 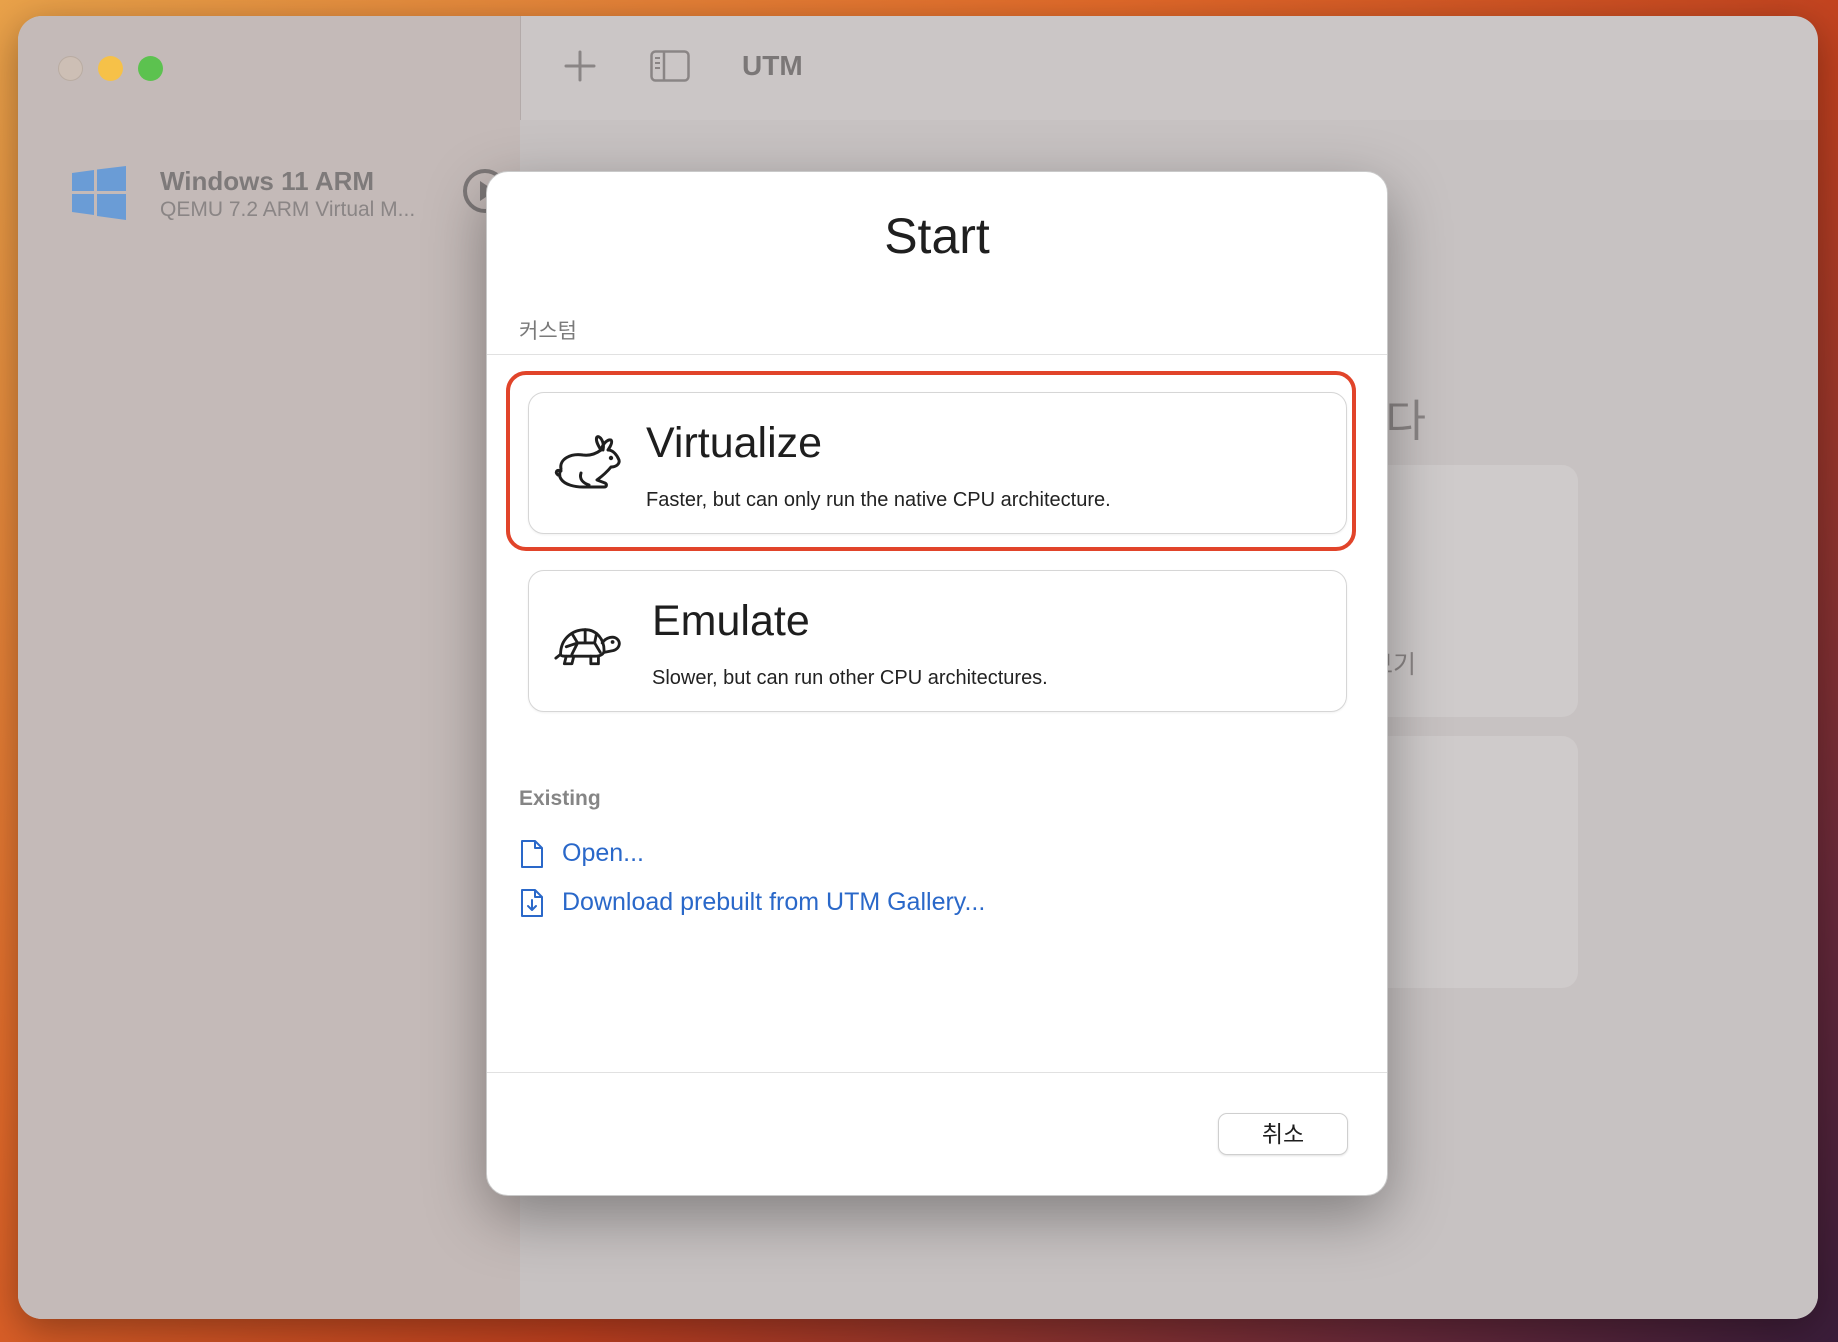 What do you see at coordinates (110, 68) in the screenshot?
I see `window-minimize-button` at bounding box center [110, 68].